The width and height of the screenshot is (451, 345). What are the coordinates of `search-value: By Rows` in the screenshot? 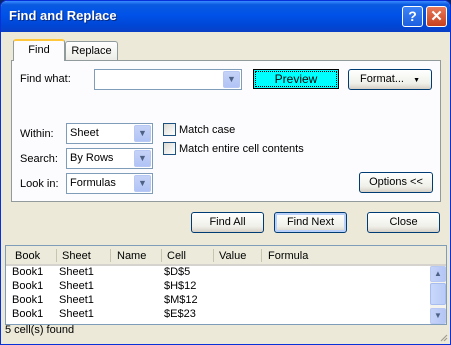 It's located at (92, 158).